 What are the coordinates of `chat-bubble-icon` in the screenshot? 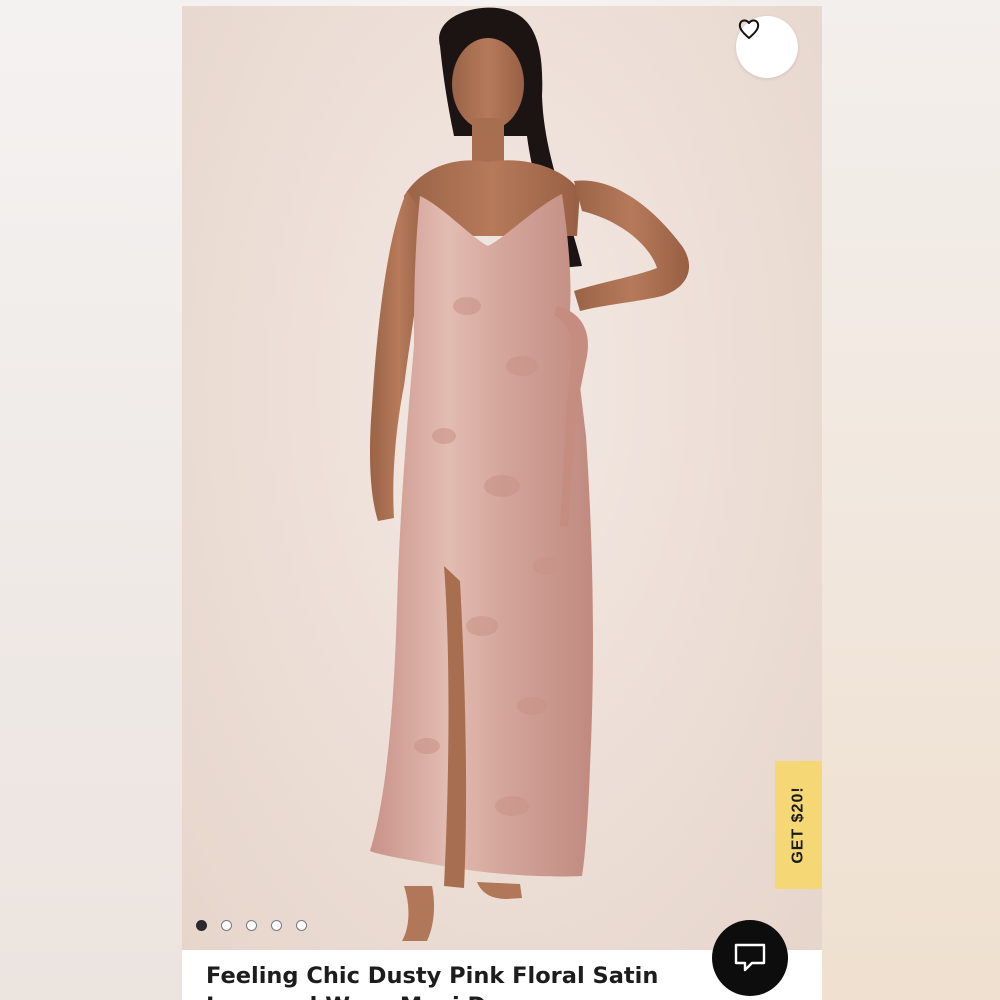 It's located at (750, 957).